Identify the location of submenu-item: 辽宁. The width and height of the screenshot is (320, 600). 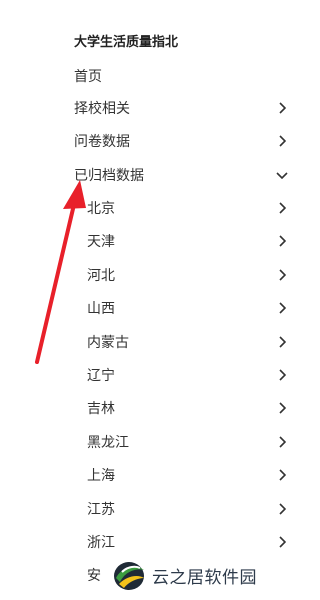
(187, 375).